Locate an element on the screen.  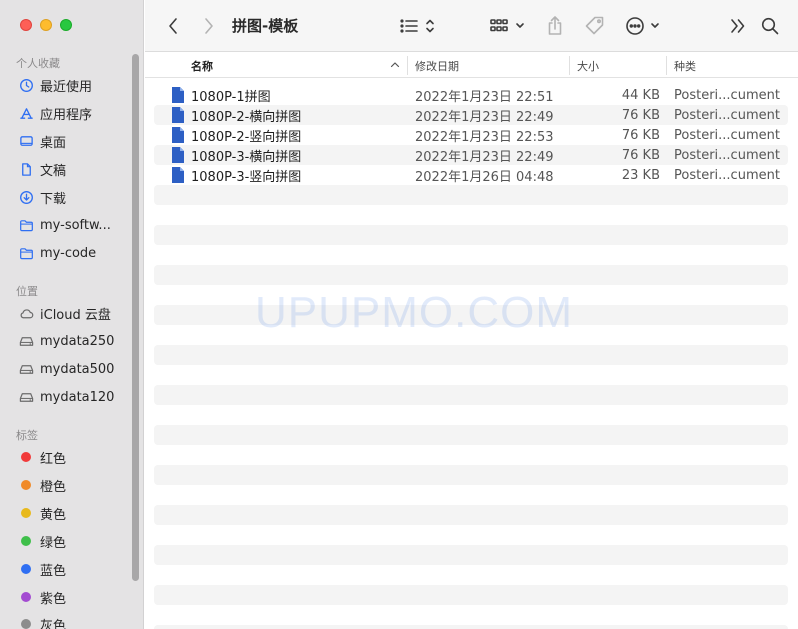
file-size: 44 KB is located at coordinates (640, 95).